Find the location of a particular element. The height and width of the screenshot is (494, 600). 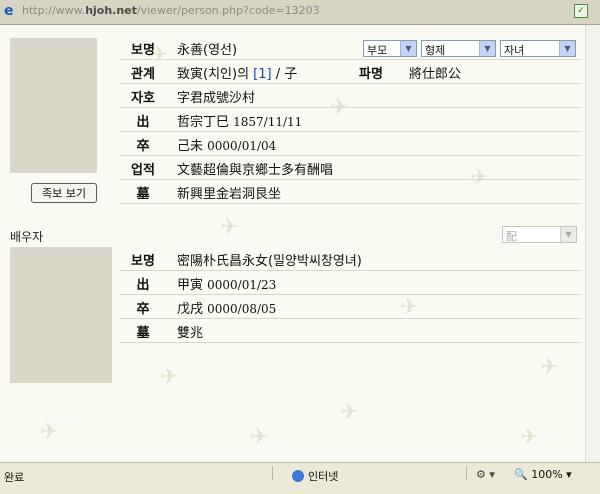

zoom-control: 🔍 100% ▾ is located at coordinates (543, 474).